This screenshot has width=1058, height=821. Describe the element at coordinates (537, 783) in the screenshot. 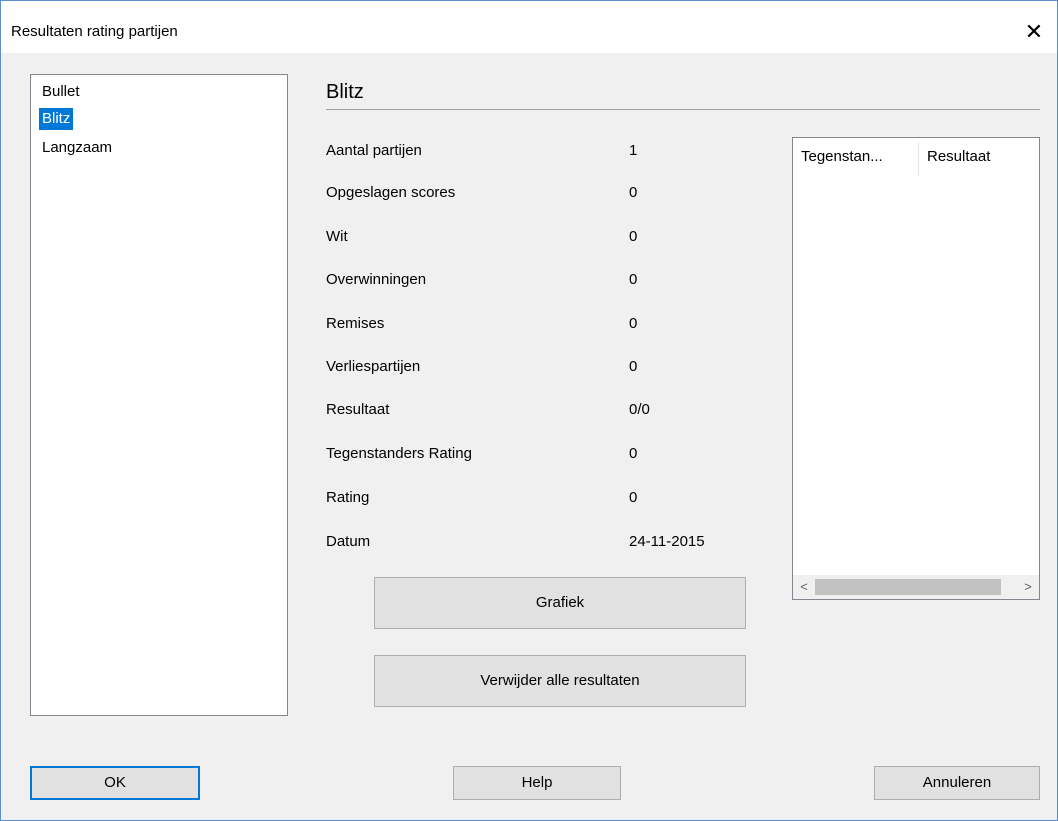

I see `help-button: Help` at that location.